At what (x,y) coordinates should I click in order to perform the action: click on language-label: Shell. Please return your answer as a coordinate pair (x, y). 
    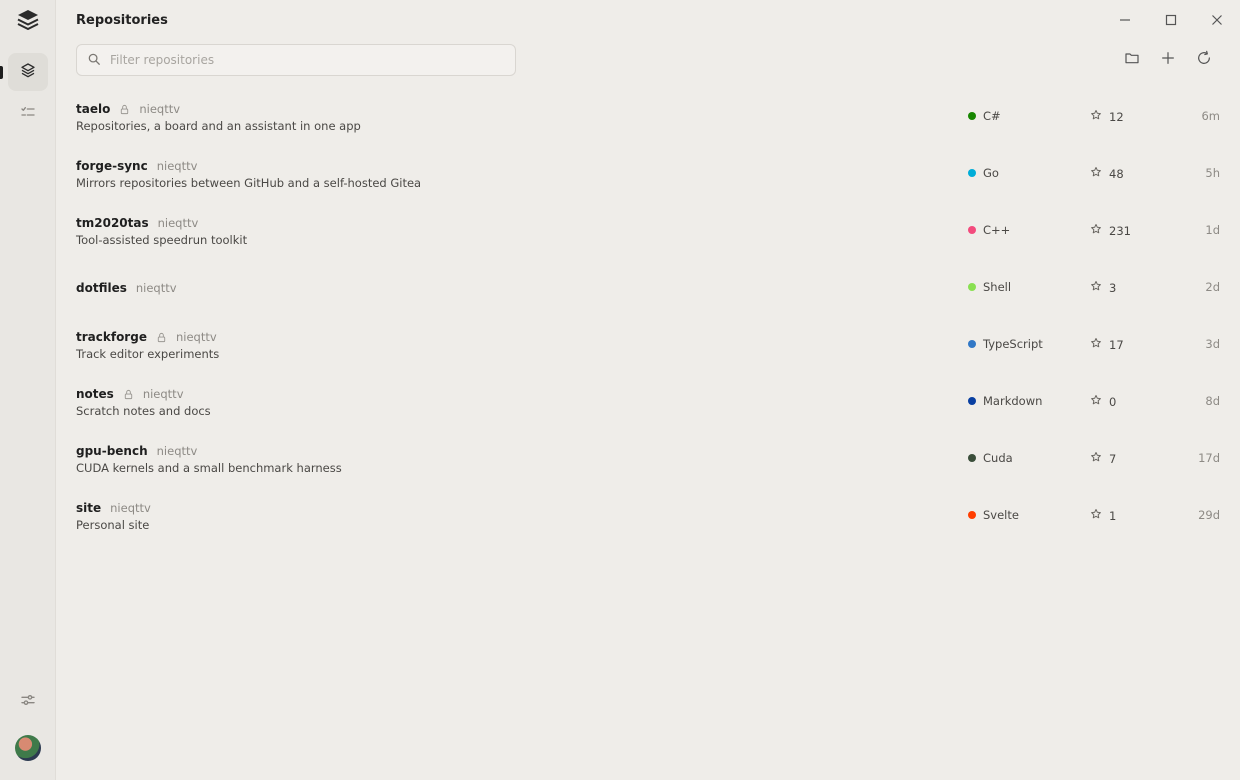
    Looking at the image, I should click on (997, 287).